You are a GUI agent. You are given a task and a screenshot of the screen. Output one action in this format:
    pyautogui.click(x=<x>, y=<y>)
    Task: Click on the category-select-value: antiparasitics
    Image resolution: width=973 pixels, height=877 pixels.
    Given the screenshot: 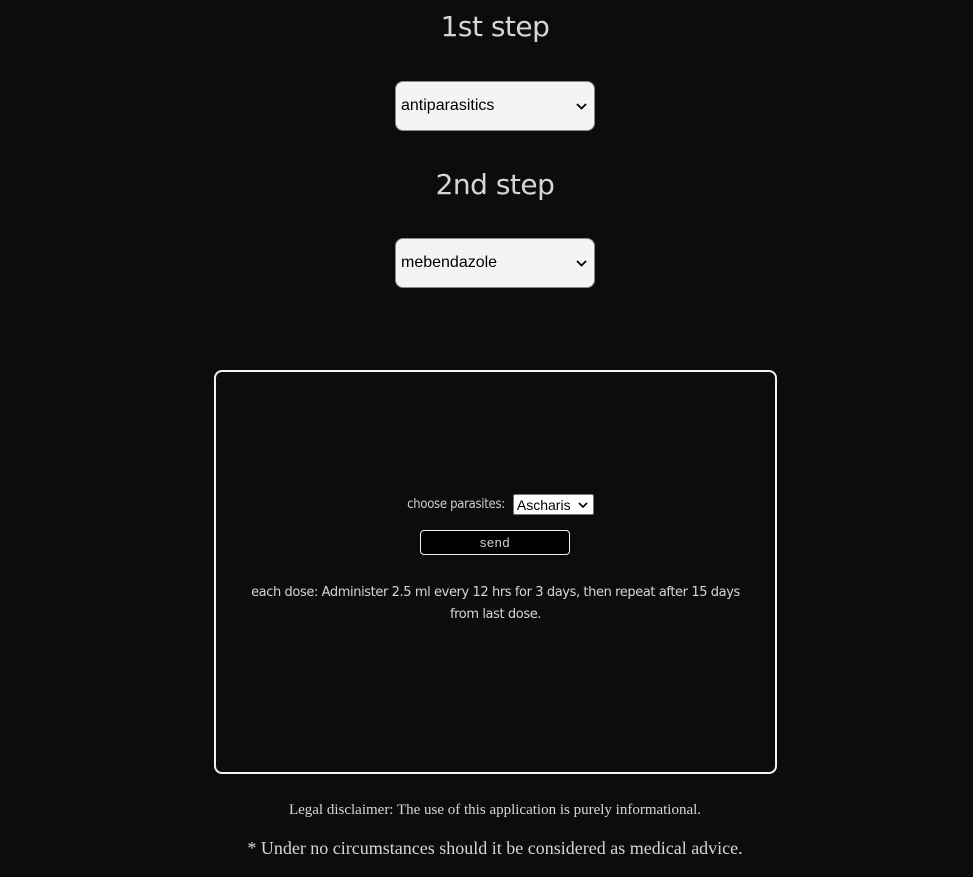 What is the action you would take?
    pyautogui.click(x=448, y=105)
    